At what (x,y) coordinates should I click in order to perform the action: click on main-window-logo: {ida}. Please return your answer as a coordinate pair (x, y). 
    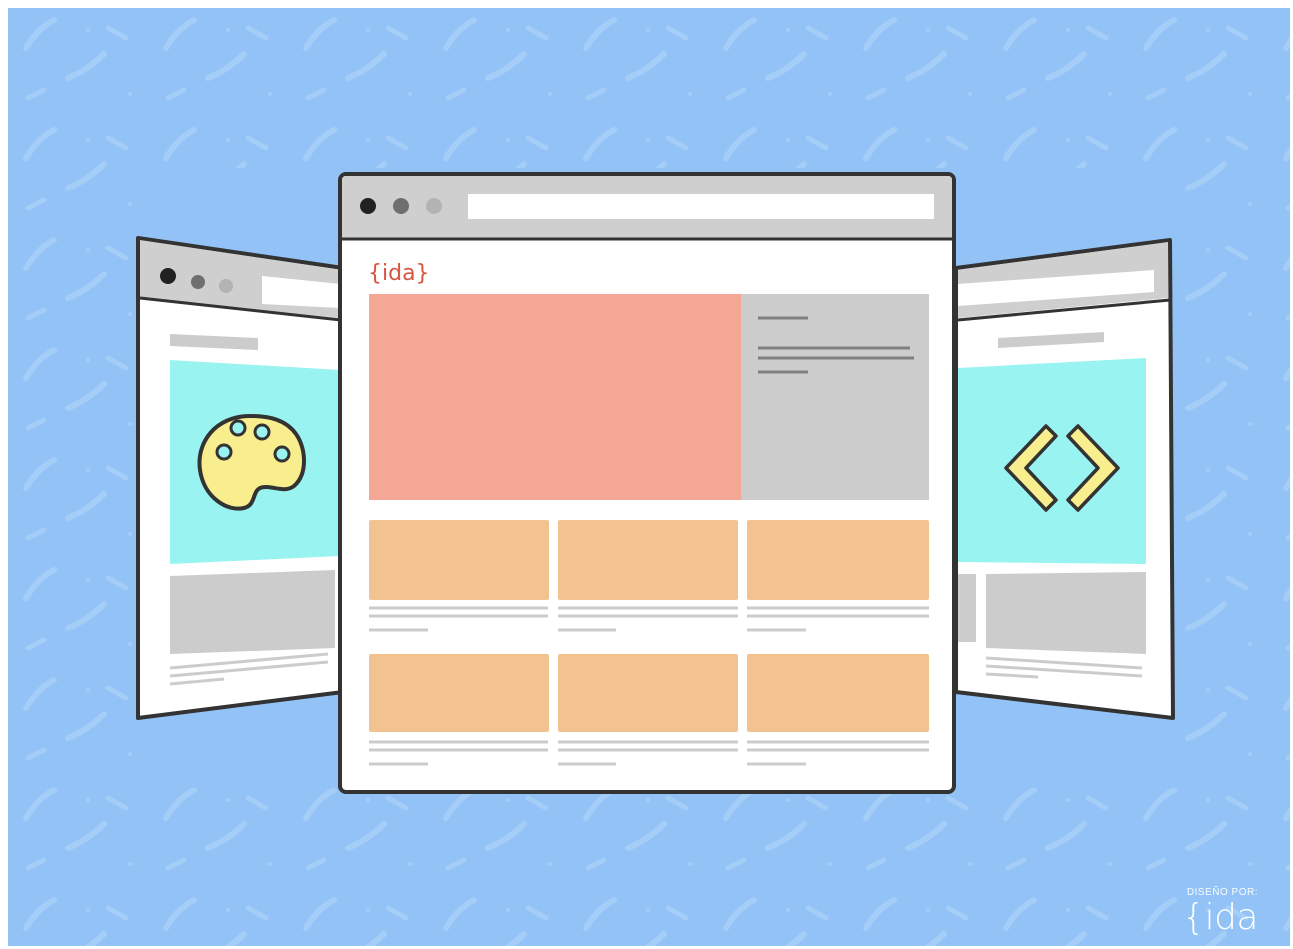
    Looking at the image, I should click on (399, 273).